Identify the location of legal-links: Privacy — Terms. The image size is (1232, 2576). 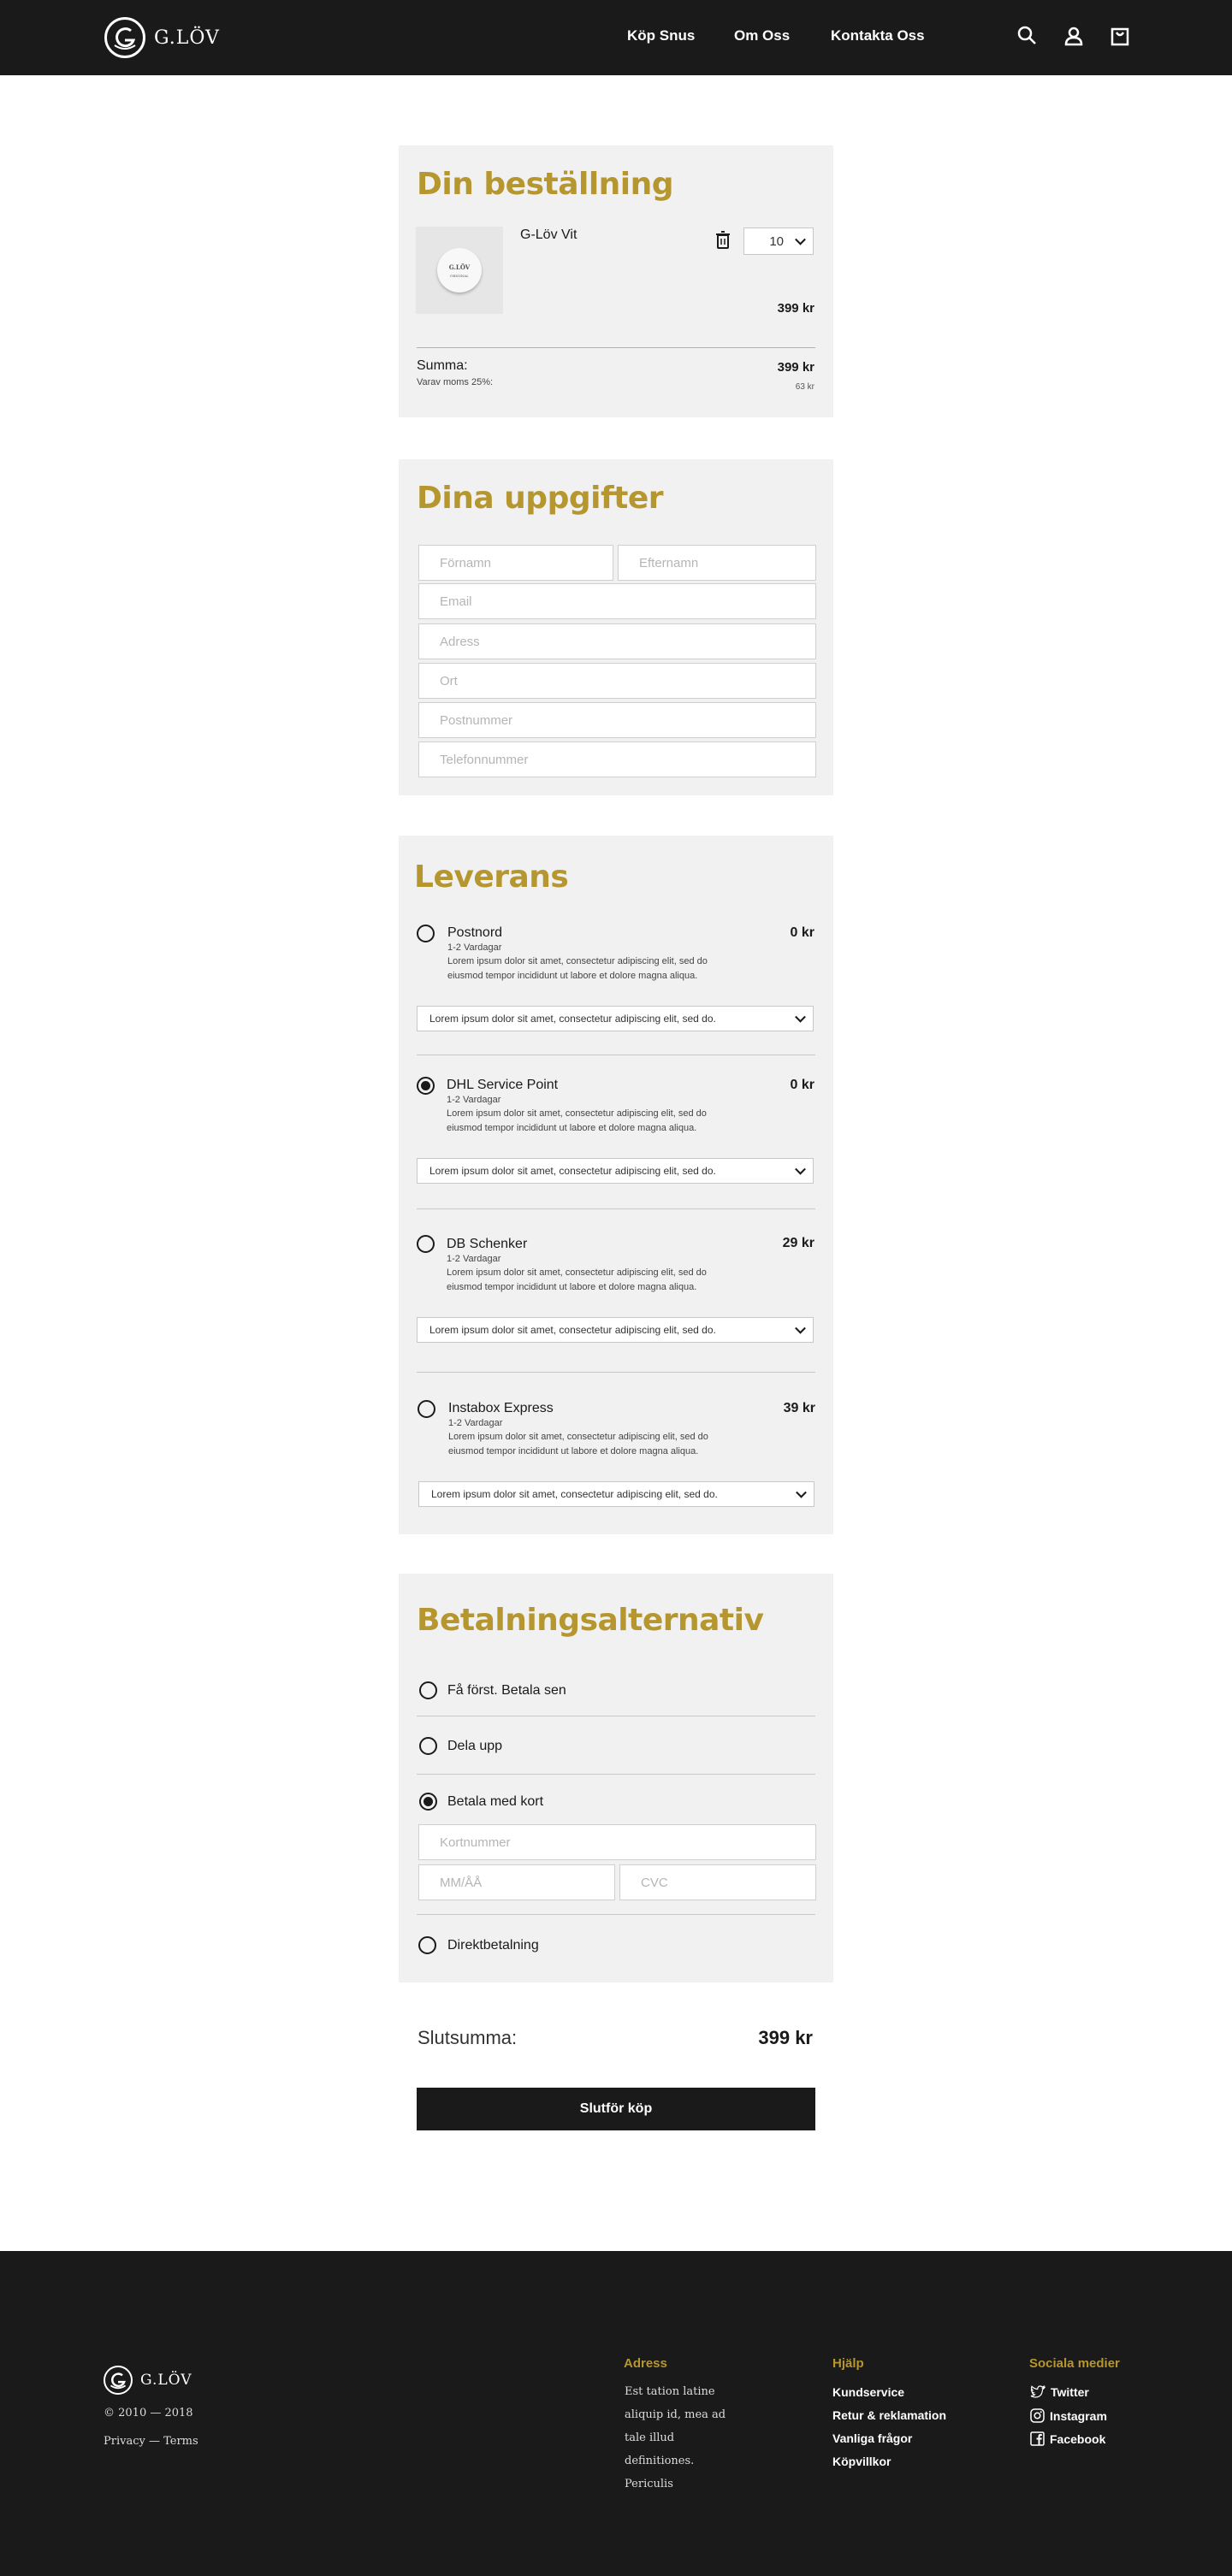
(151, 2441).